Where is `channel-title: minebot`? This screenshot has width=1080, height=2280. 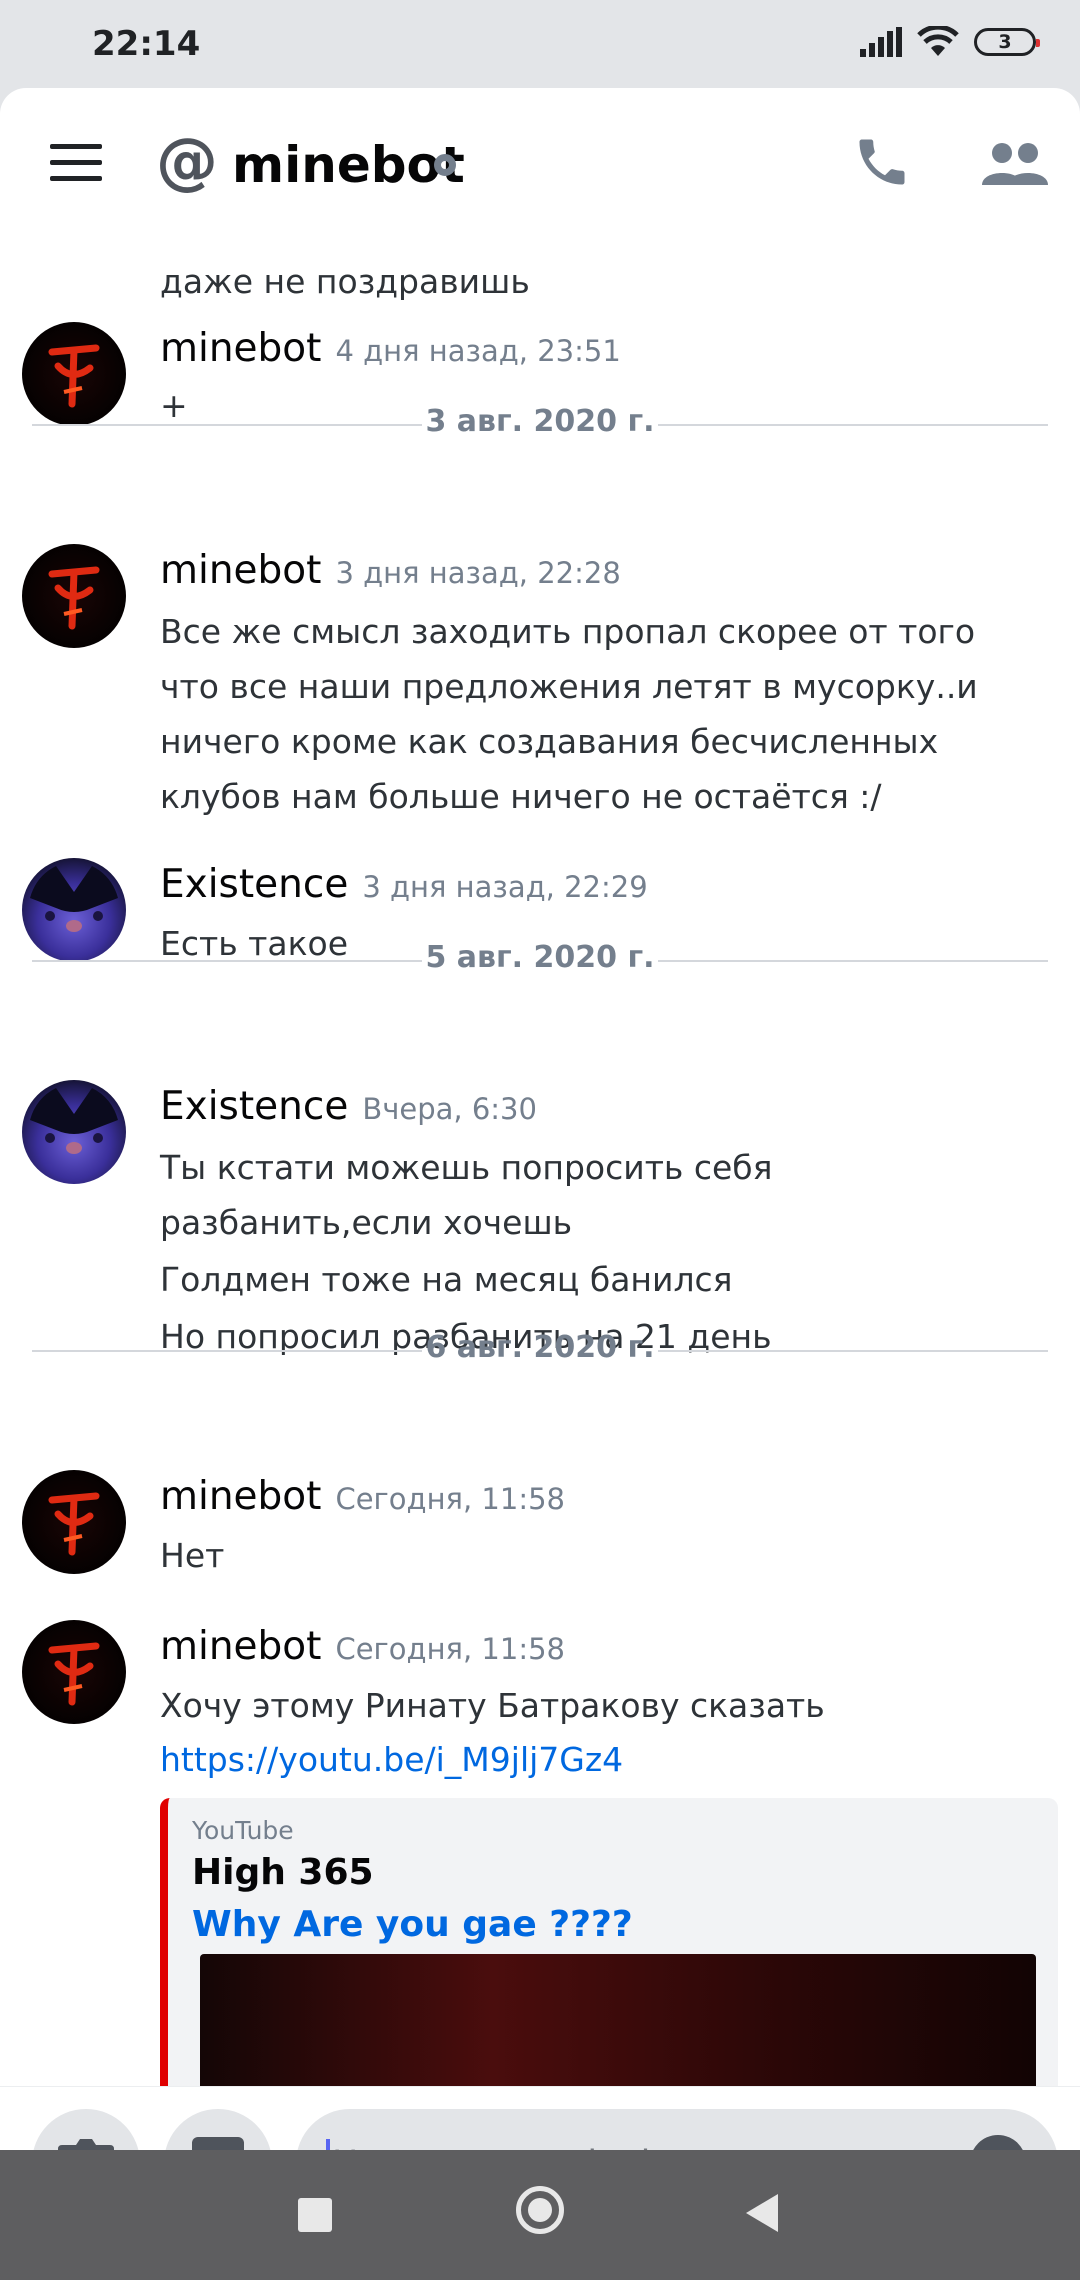 channel-title: minebot is located at coordinates (348, 165).